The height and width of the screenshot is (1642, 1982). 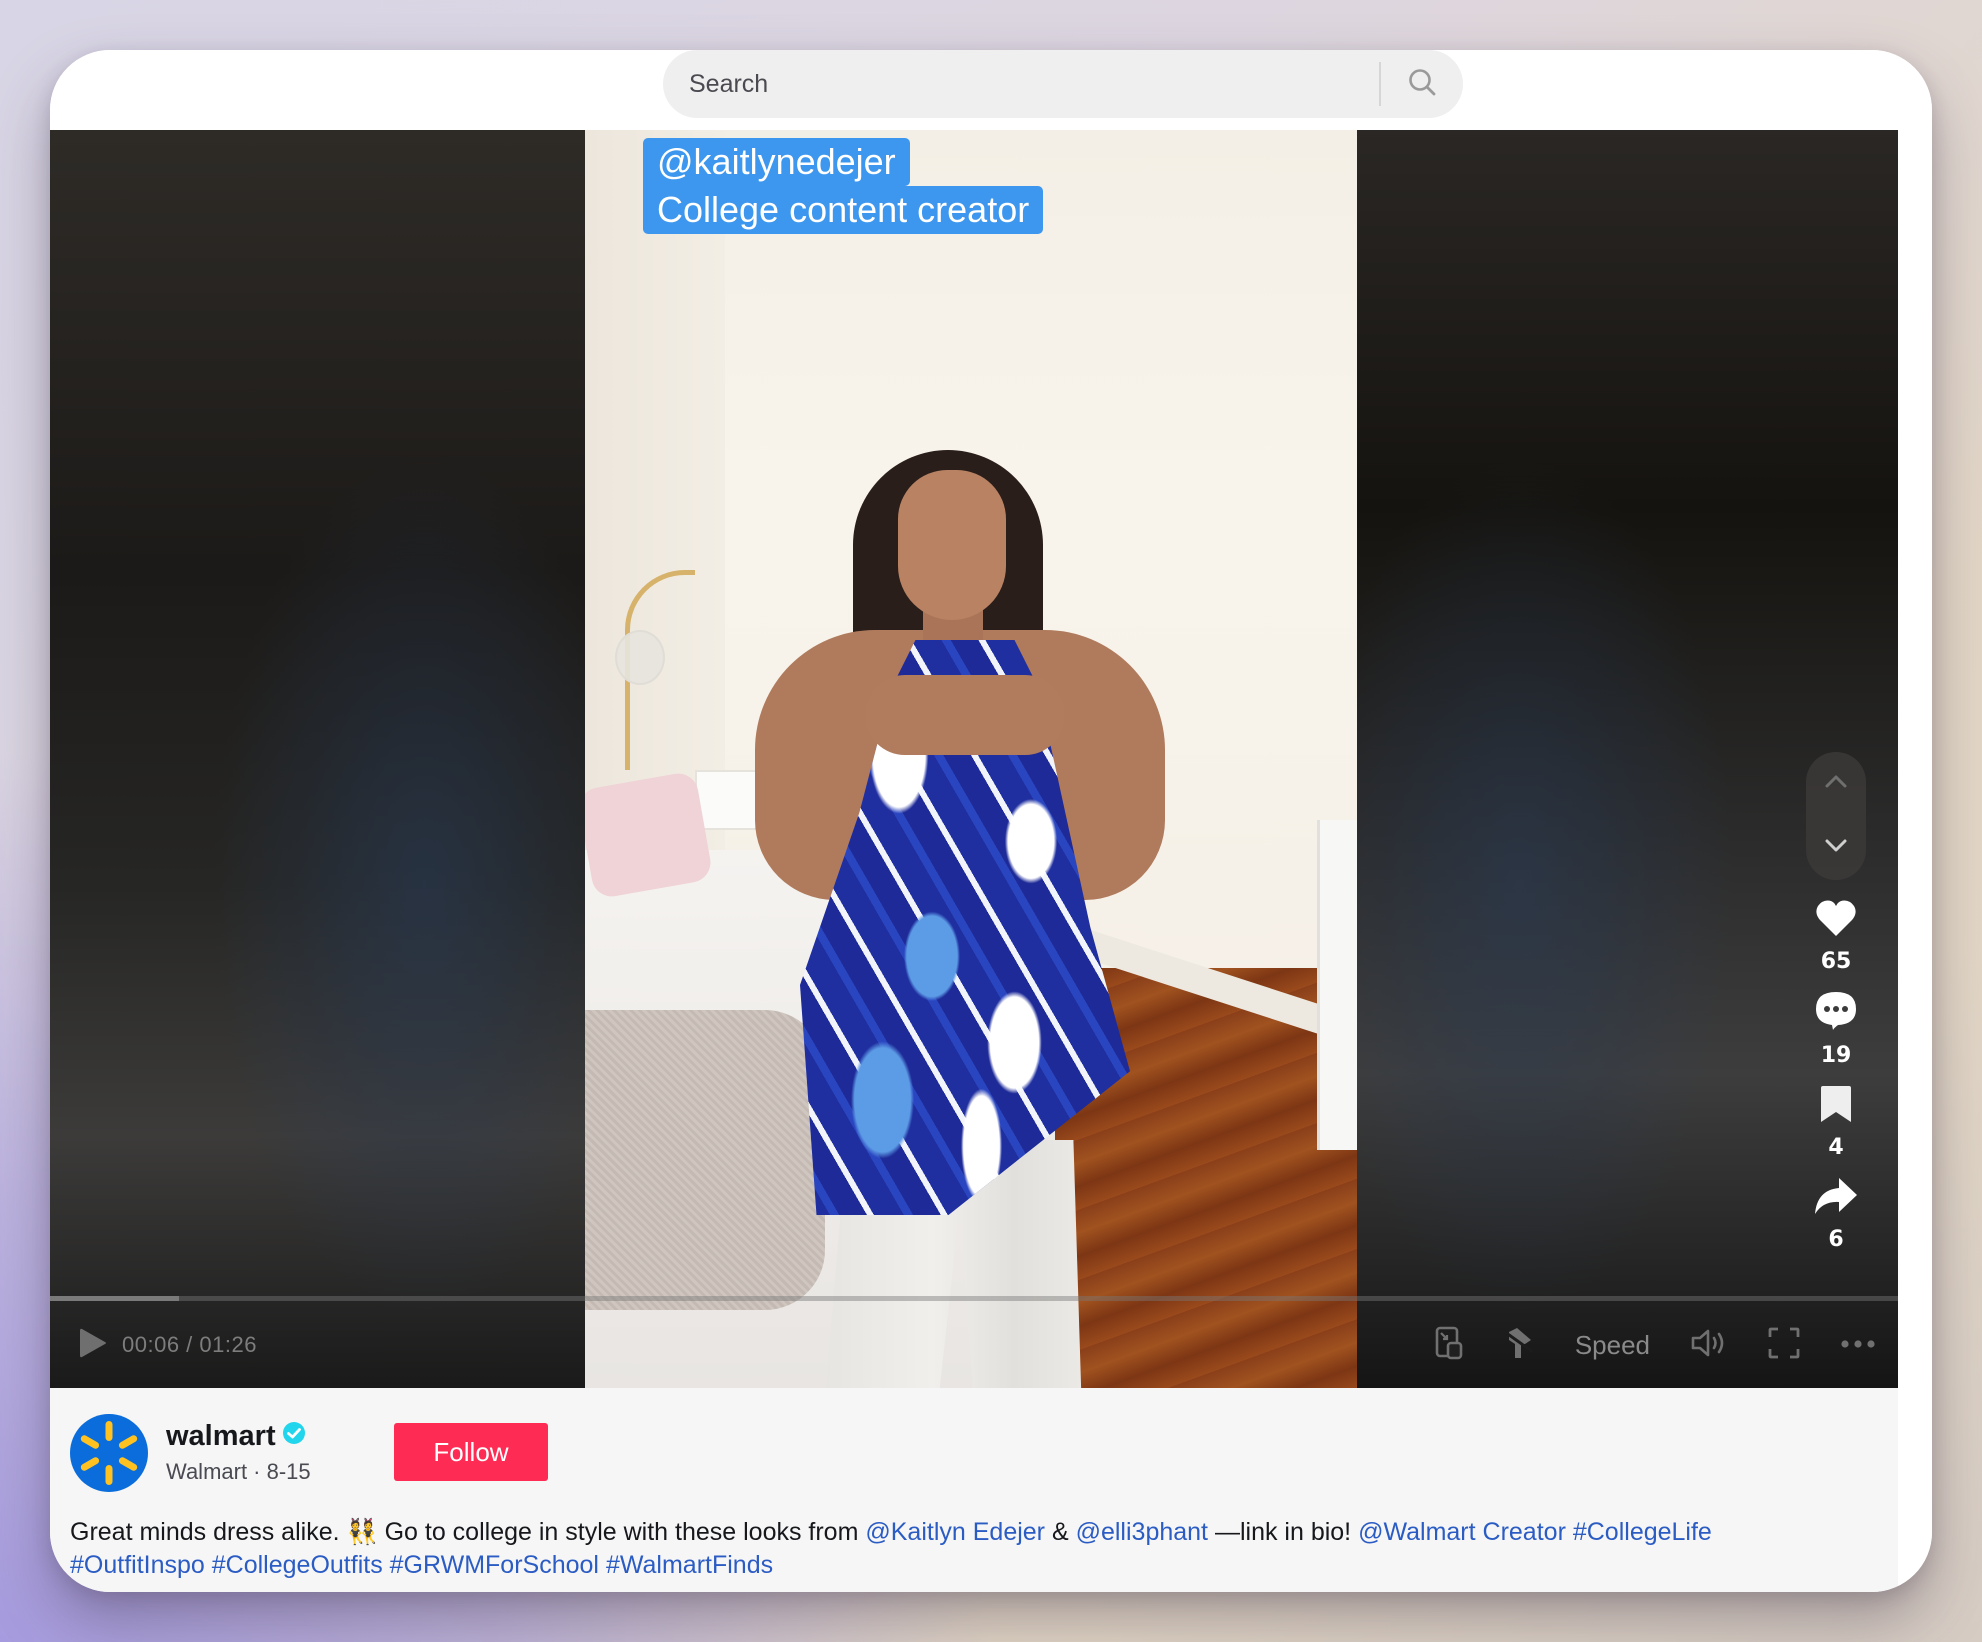 What do you see at coordinates (1836, 1106) in the screenshot?
I see `bookmark-icon` at bounding box center [1836, 1106].